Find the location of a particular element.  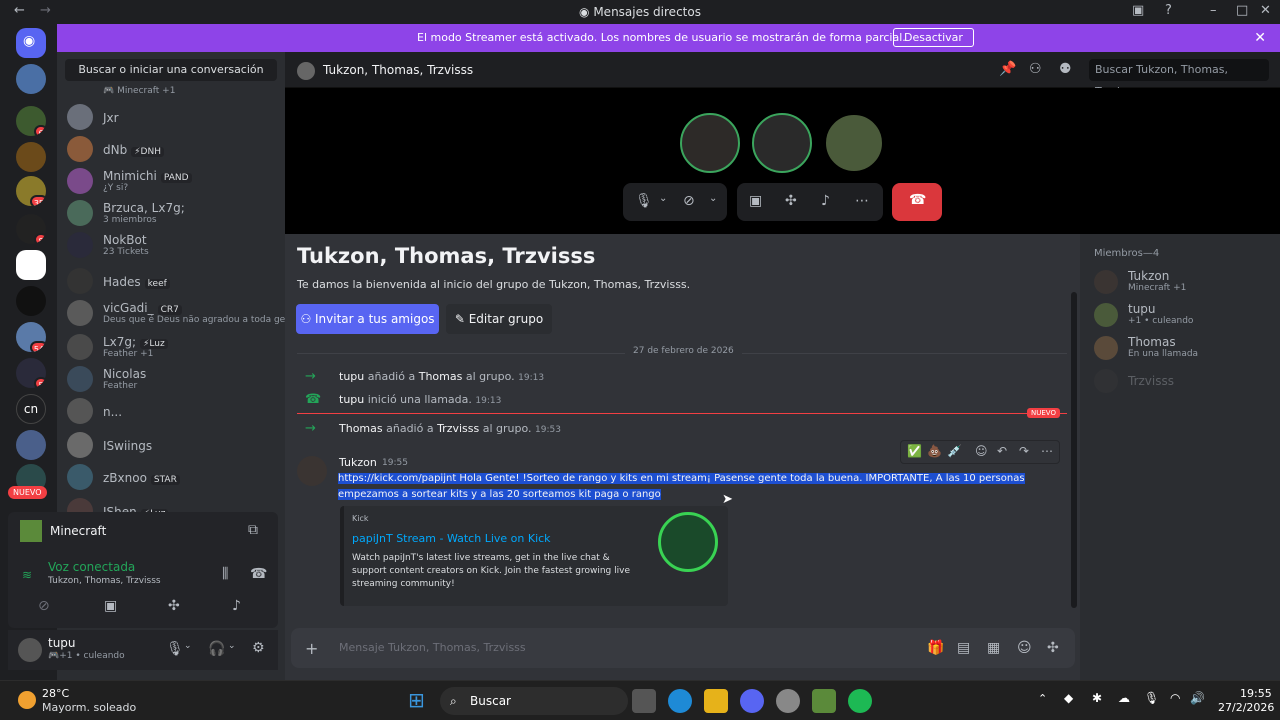

voice-server-name: Minecraft is located at coordinates (78, 531).